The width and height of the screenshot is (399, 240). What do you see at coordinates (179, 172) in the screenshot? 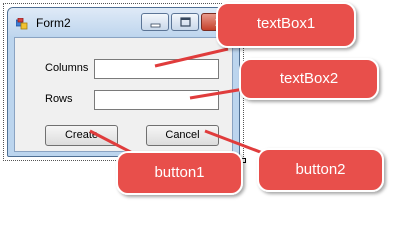
I see `button1-callout-label: button1` at bounding box center [179, 172].